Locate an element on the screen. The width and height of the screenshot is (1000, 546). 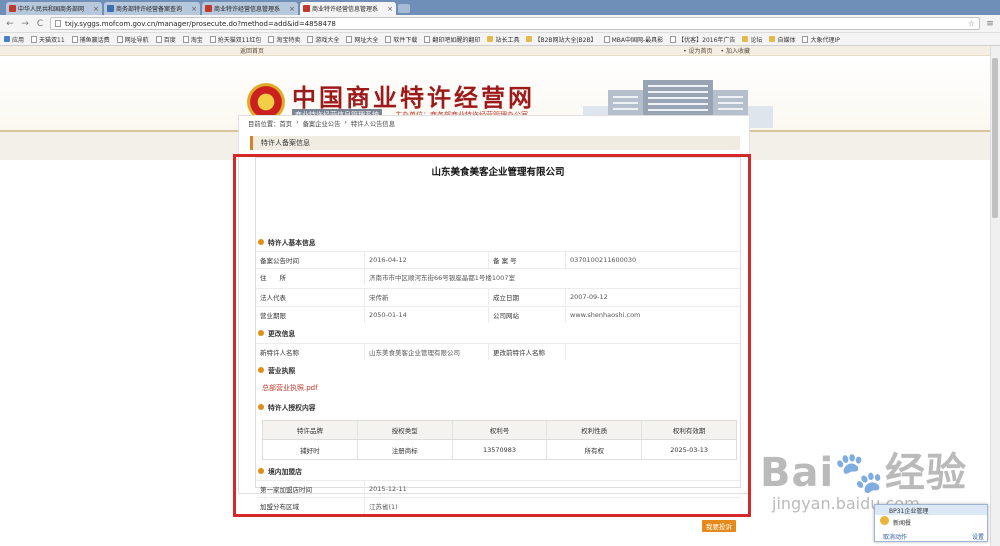
browser-tab: 商业特许经营信息管理系 × is located at coordinates (250, 8).